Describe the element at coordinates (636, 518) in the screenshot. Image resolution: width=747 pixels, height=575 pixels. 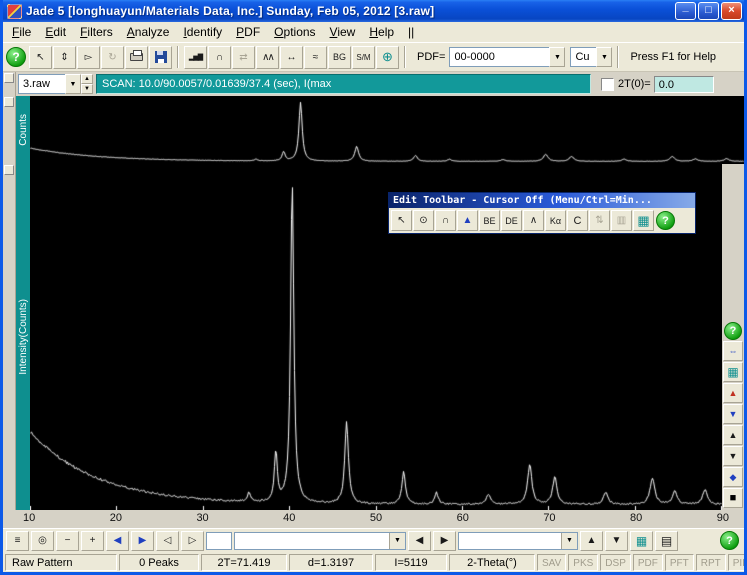
I see `x-tick: 80` at that location.